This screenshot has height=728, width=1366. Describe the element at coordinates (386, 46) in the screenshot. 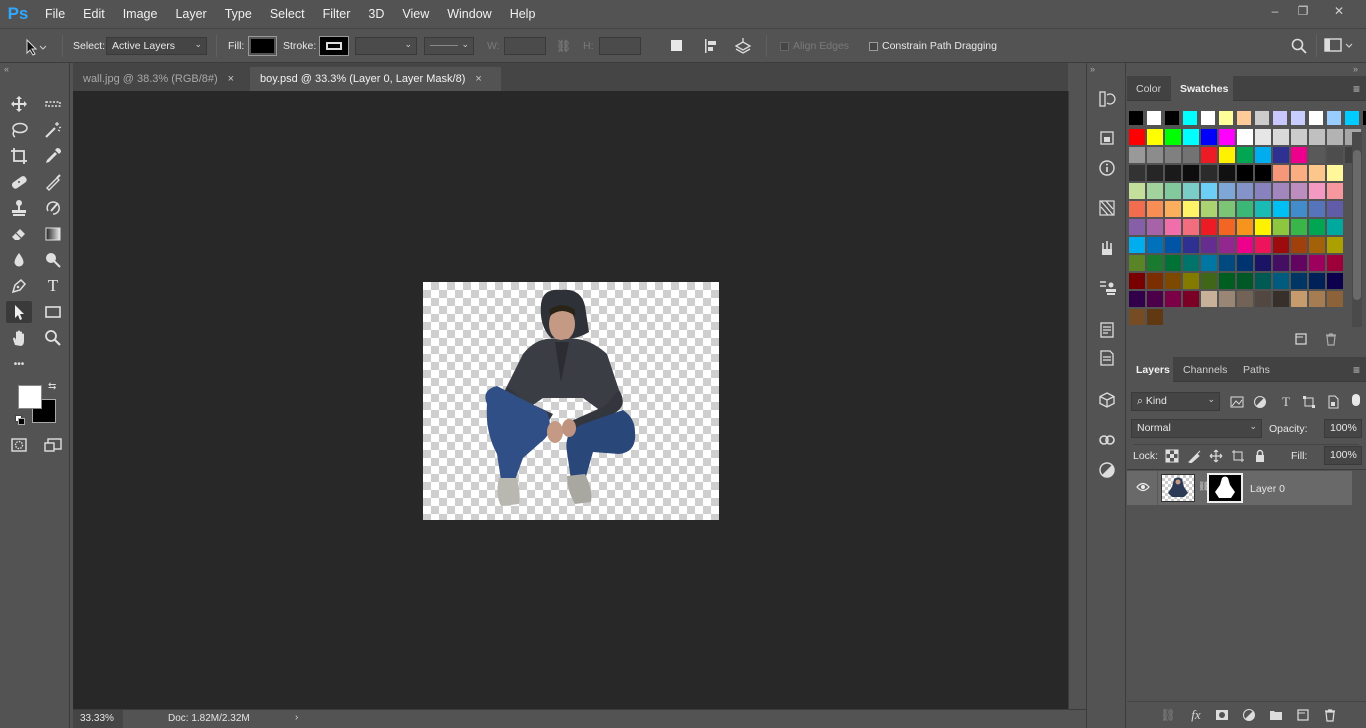

I see `stroke-width-field: ⌄` at that location.